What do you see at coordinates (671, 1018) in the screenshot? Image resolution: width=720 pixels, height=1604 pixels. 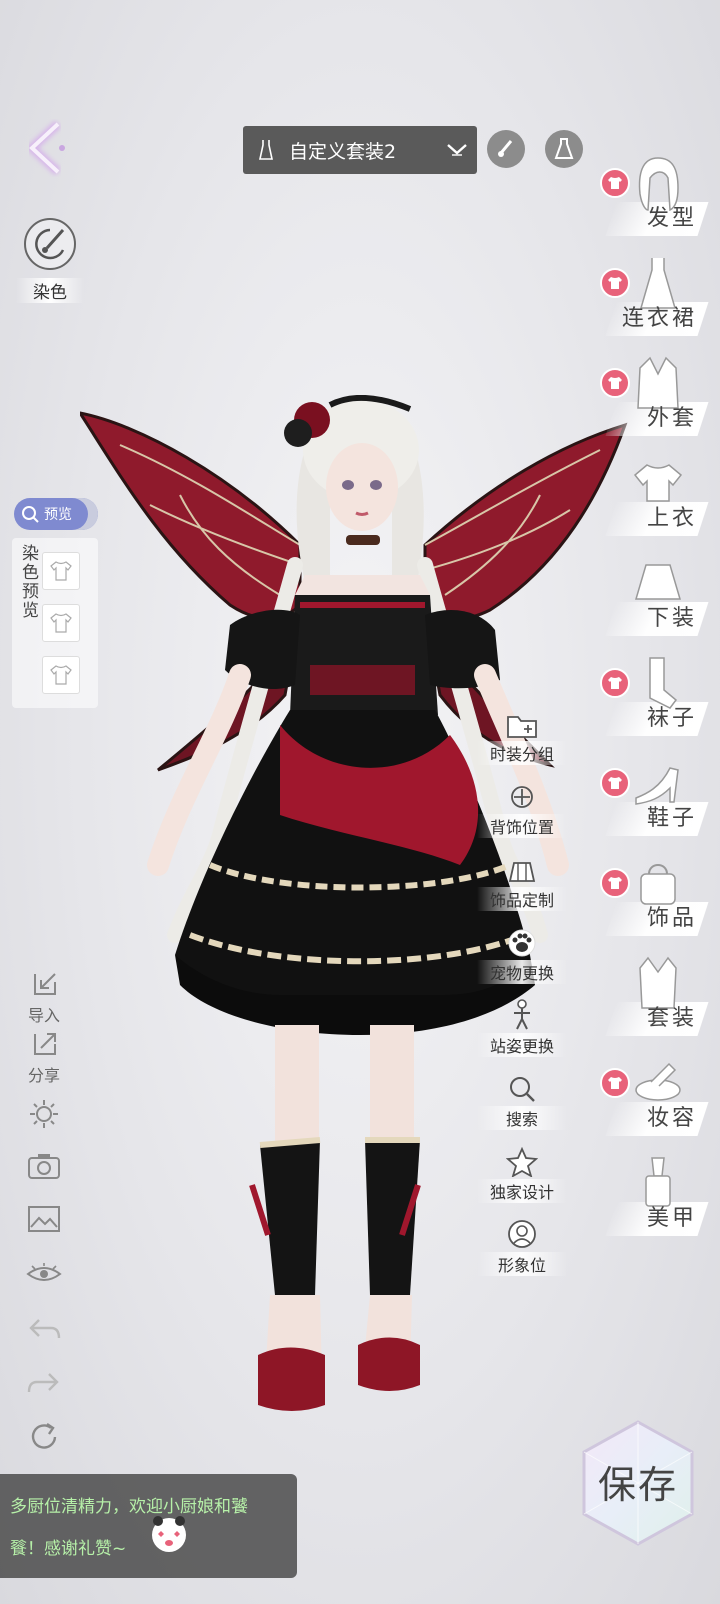 I see `category-label: 套装` at bounding box center [671, 1018].